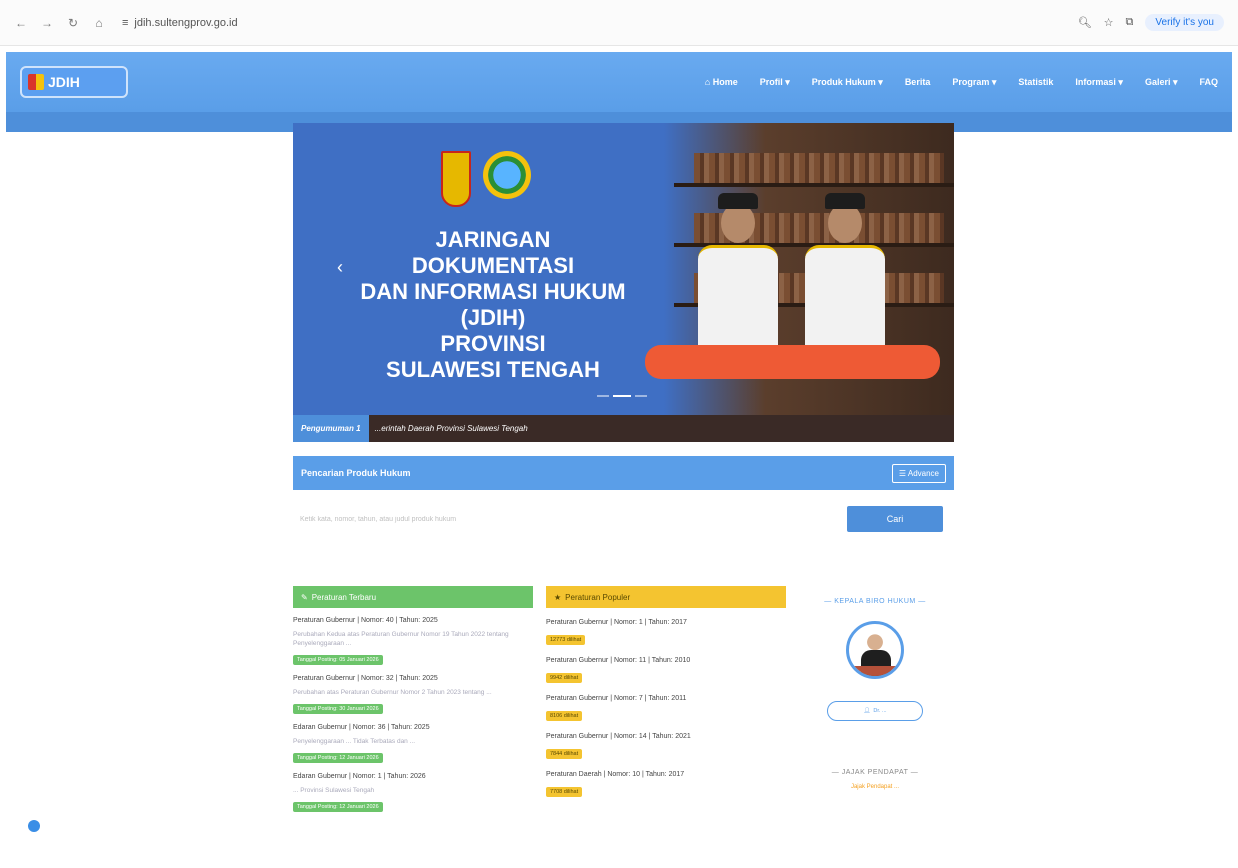 Image resolution: width=1238 pixels, height=868 pixels. I want to click on province-emblem-icon, so click(456, 179).